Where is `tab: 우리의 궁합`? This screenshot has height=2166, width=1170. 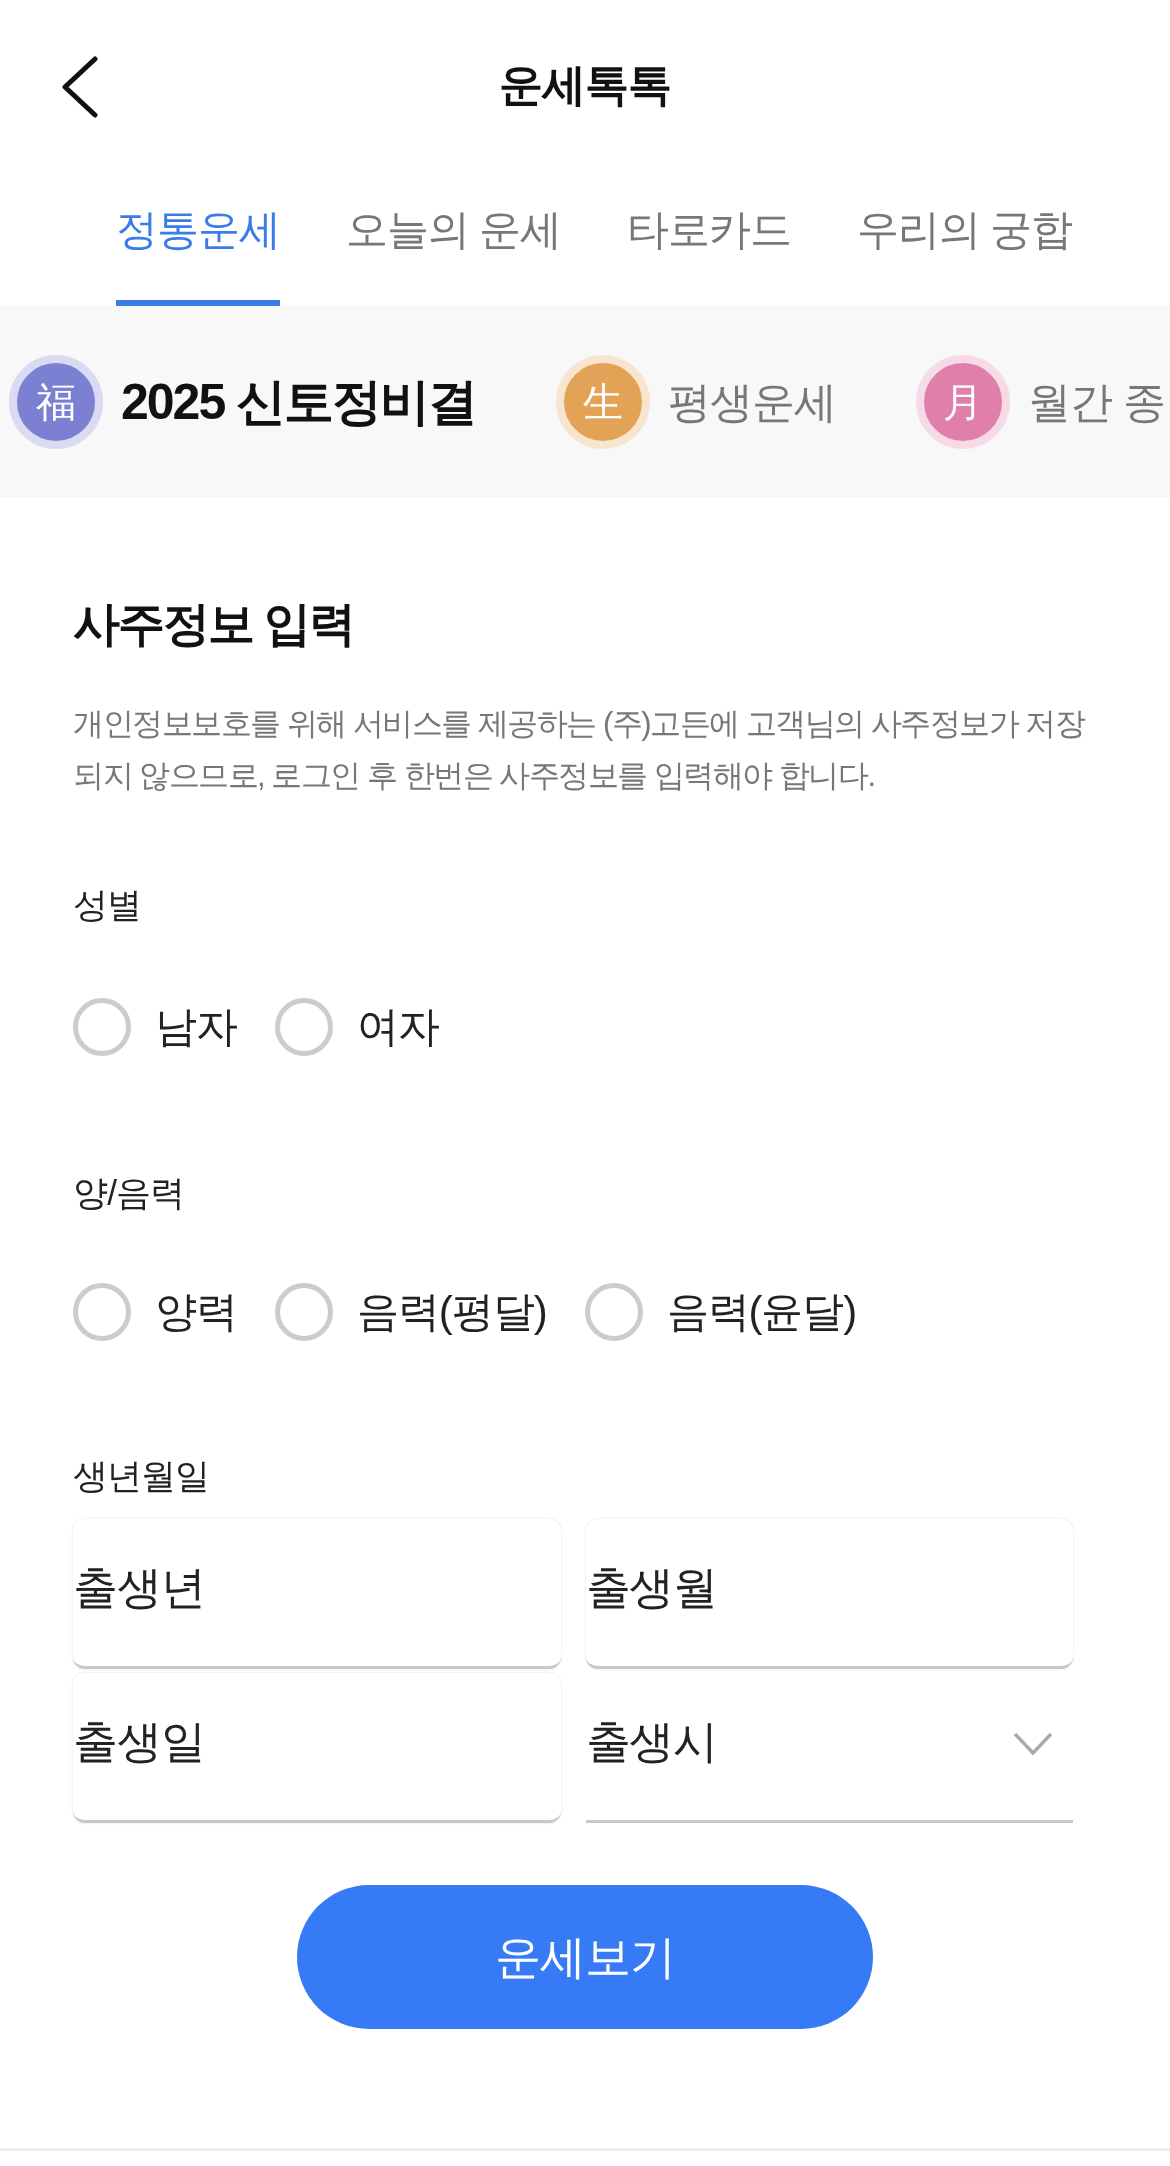
tab: 우리의 궁합 is located at coordinates (965, 253).